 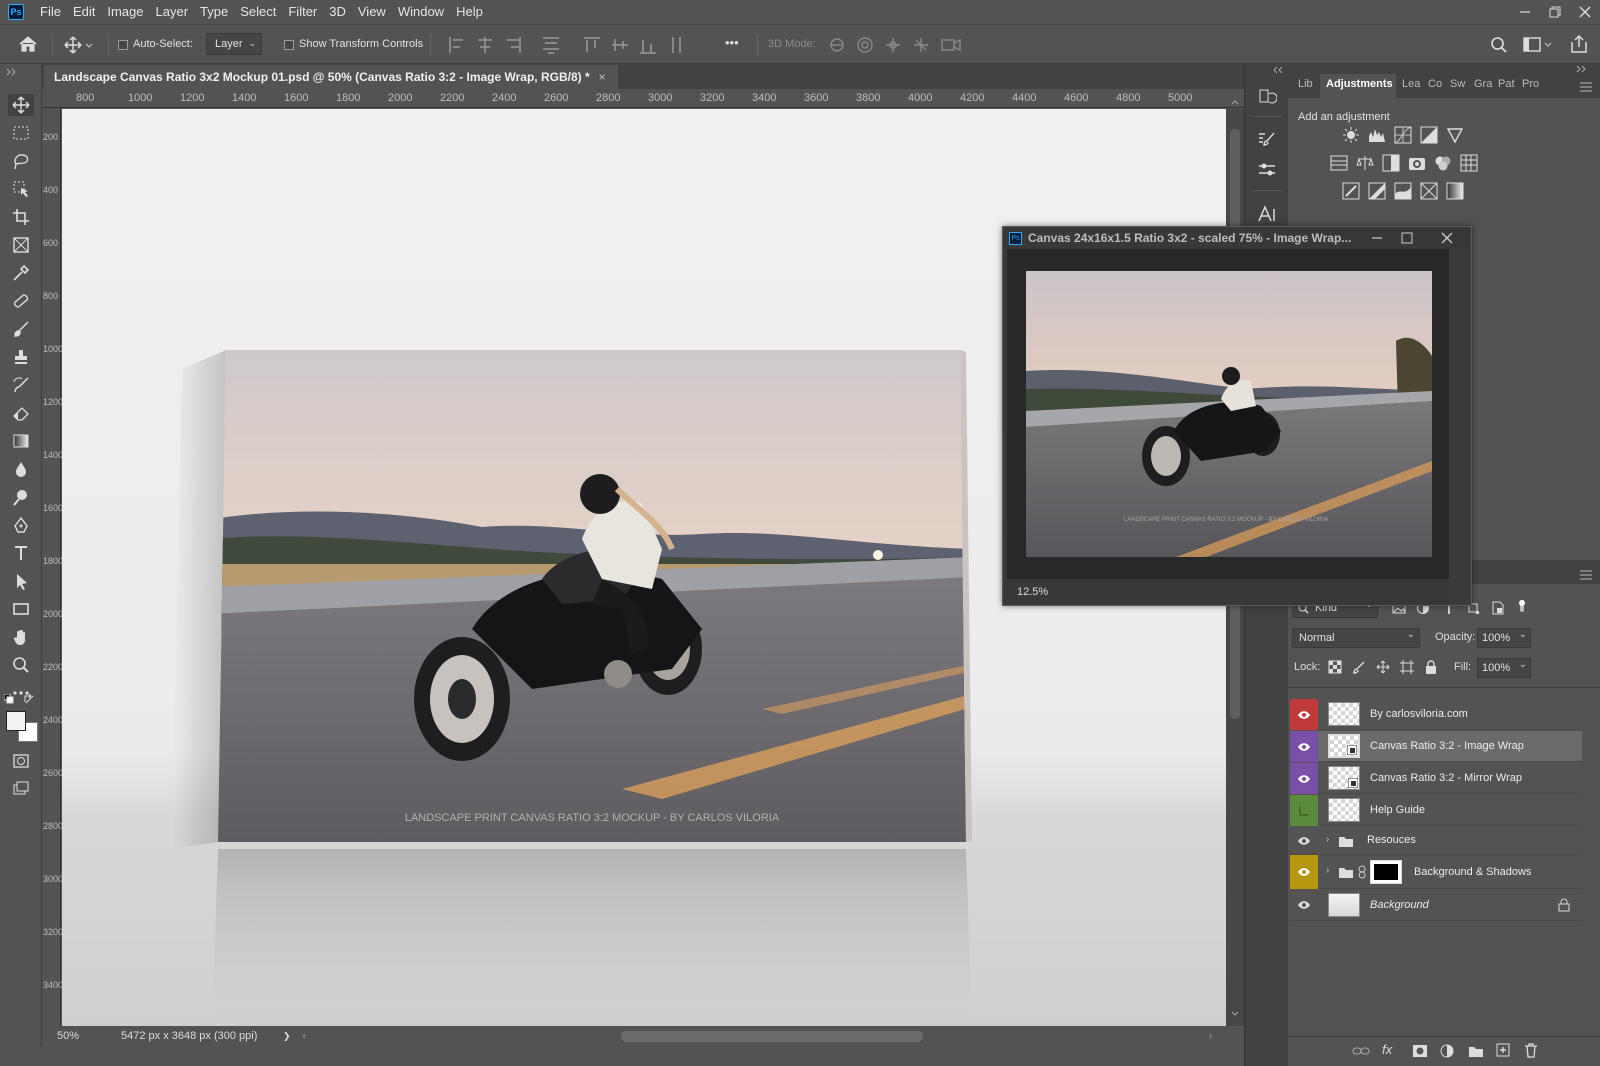 I want to click on layer-row: Canvas Ratio 3:2 - Mirror Wrap, so click(x=1436, y=778).